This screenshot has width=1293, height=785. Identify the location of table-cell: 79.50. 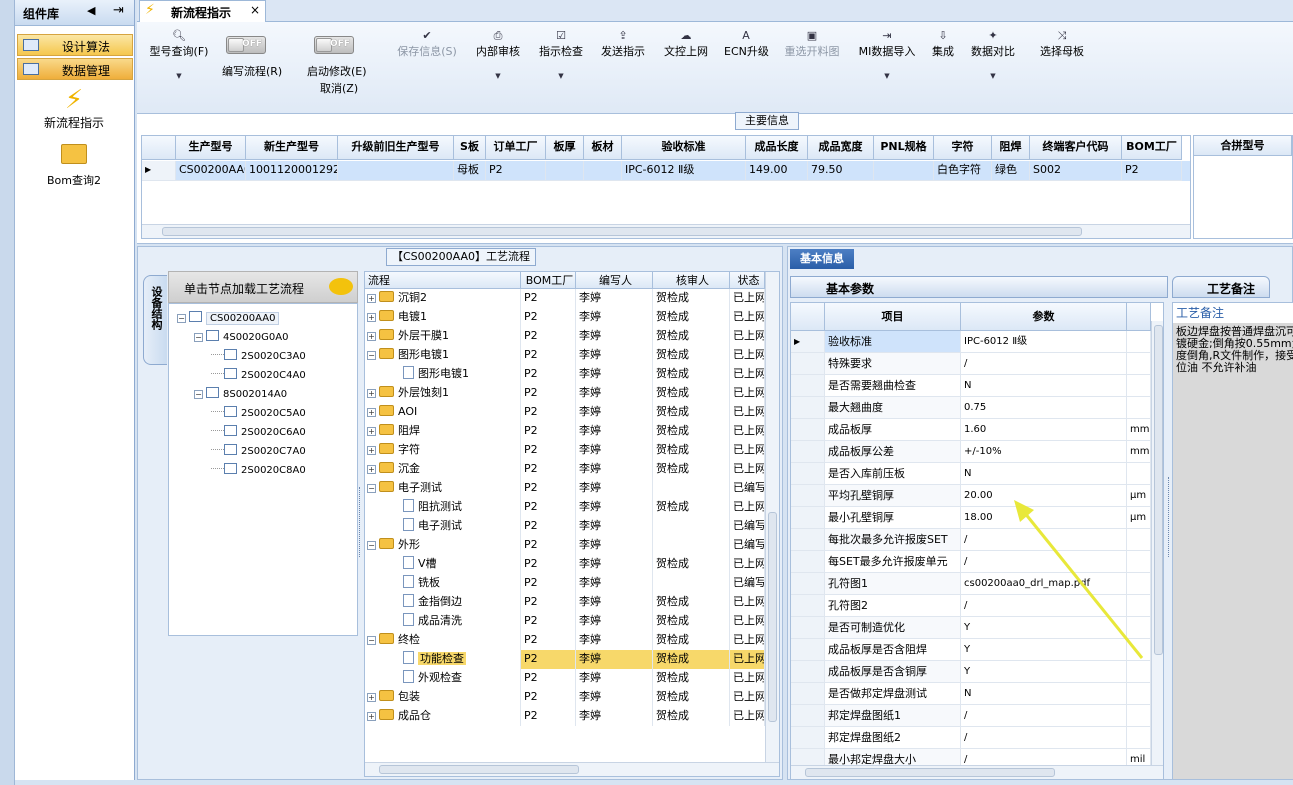
(841, 171).